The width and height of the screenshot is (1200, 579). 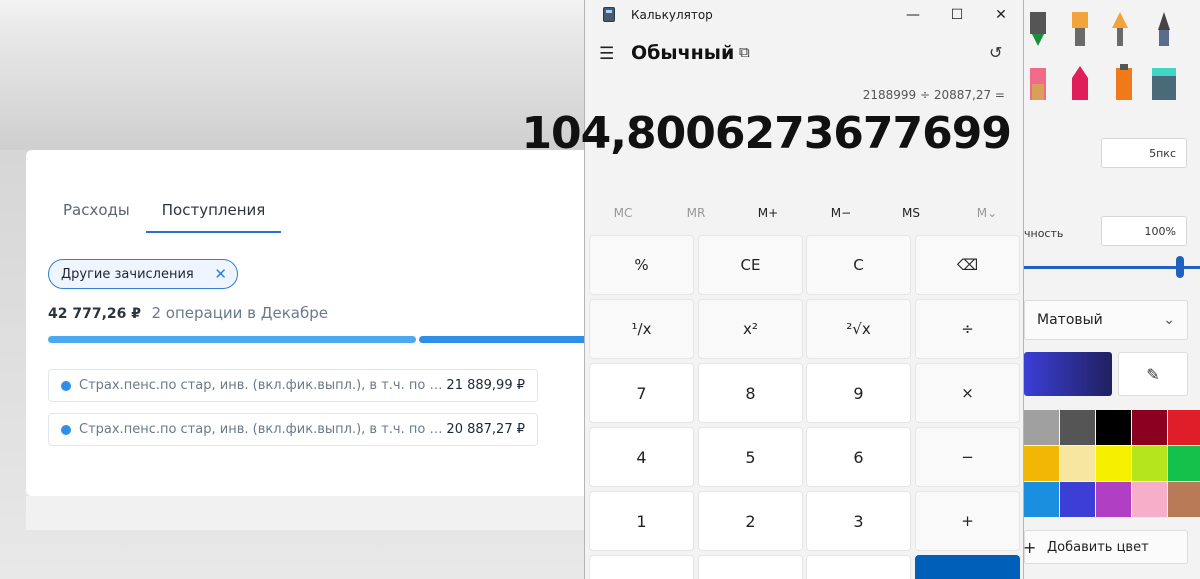 What do you see at coordinates (858, 457) in the screenshot?
I see `key-6-button: 6` at bounding box center [858, 457].